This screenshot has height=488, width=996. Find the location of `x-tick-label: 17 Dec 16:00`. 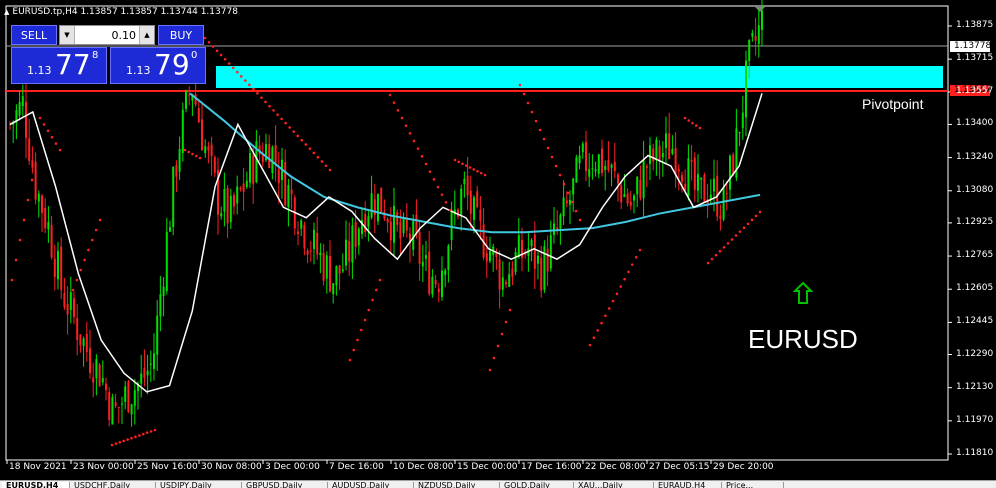

x-tick-label: 17 Dec 16:00 is located at coordinates (551, 467).